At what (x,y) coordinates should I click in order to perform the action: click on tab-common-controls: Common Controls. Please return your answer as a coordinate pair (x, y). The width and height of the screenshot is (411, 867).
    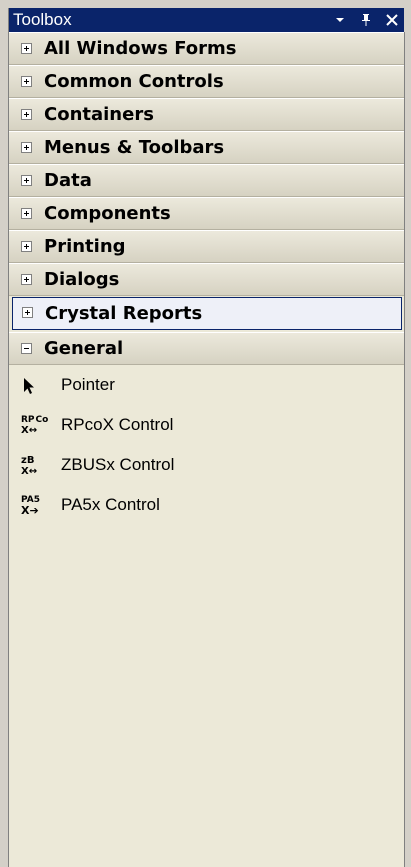
    Looking at the image, I should click on (206, 81).